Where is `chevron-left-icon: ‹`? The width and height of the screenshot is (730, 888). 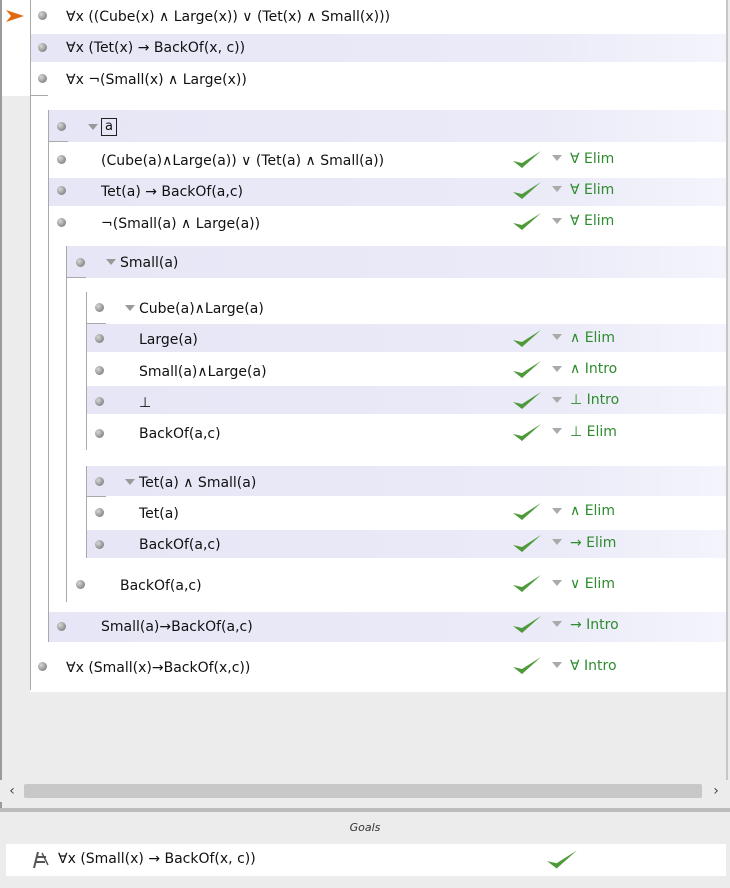 chevron-left-icon: ‹ is located at coordinates (12, 791).